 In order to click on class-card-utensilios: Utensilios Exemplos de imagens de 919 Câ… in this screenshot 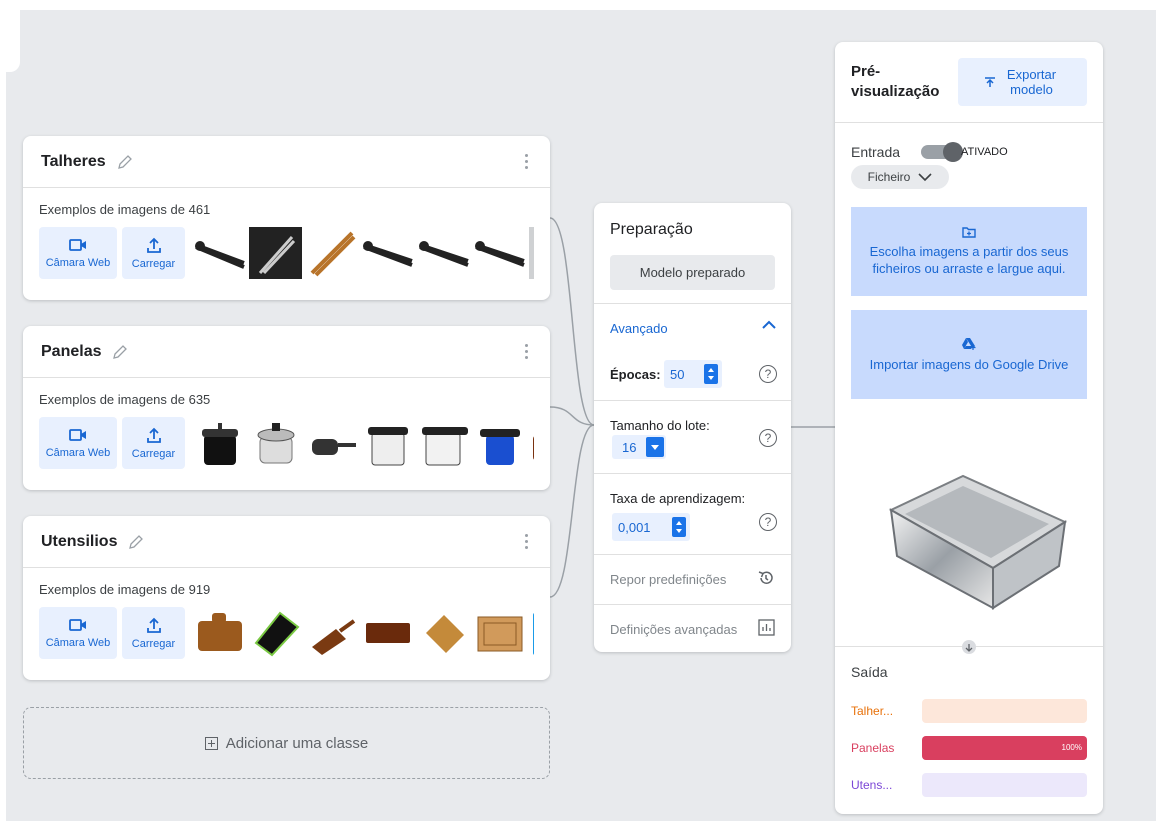, I will do `click(286, 598)`.